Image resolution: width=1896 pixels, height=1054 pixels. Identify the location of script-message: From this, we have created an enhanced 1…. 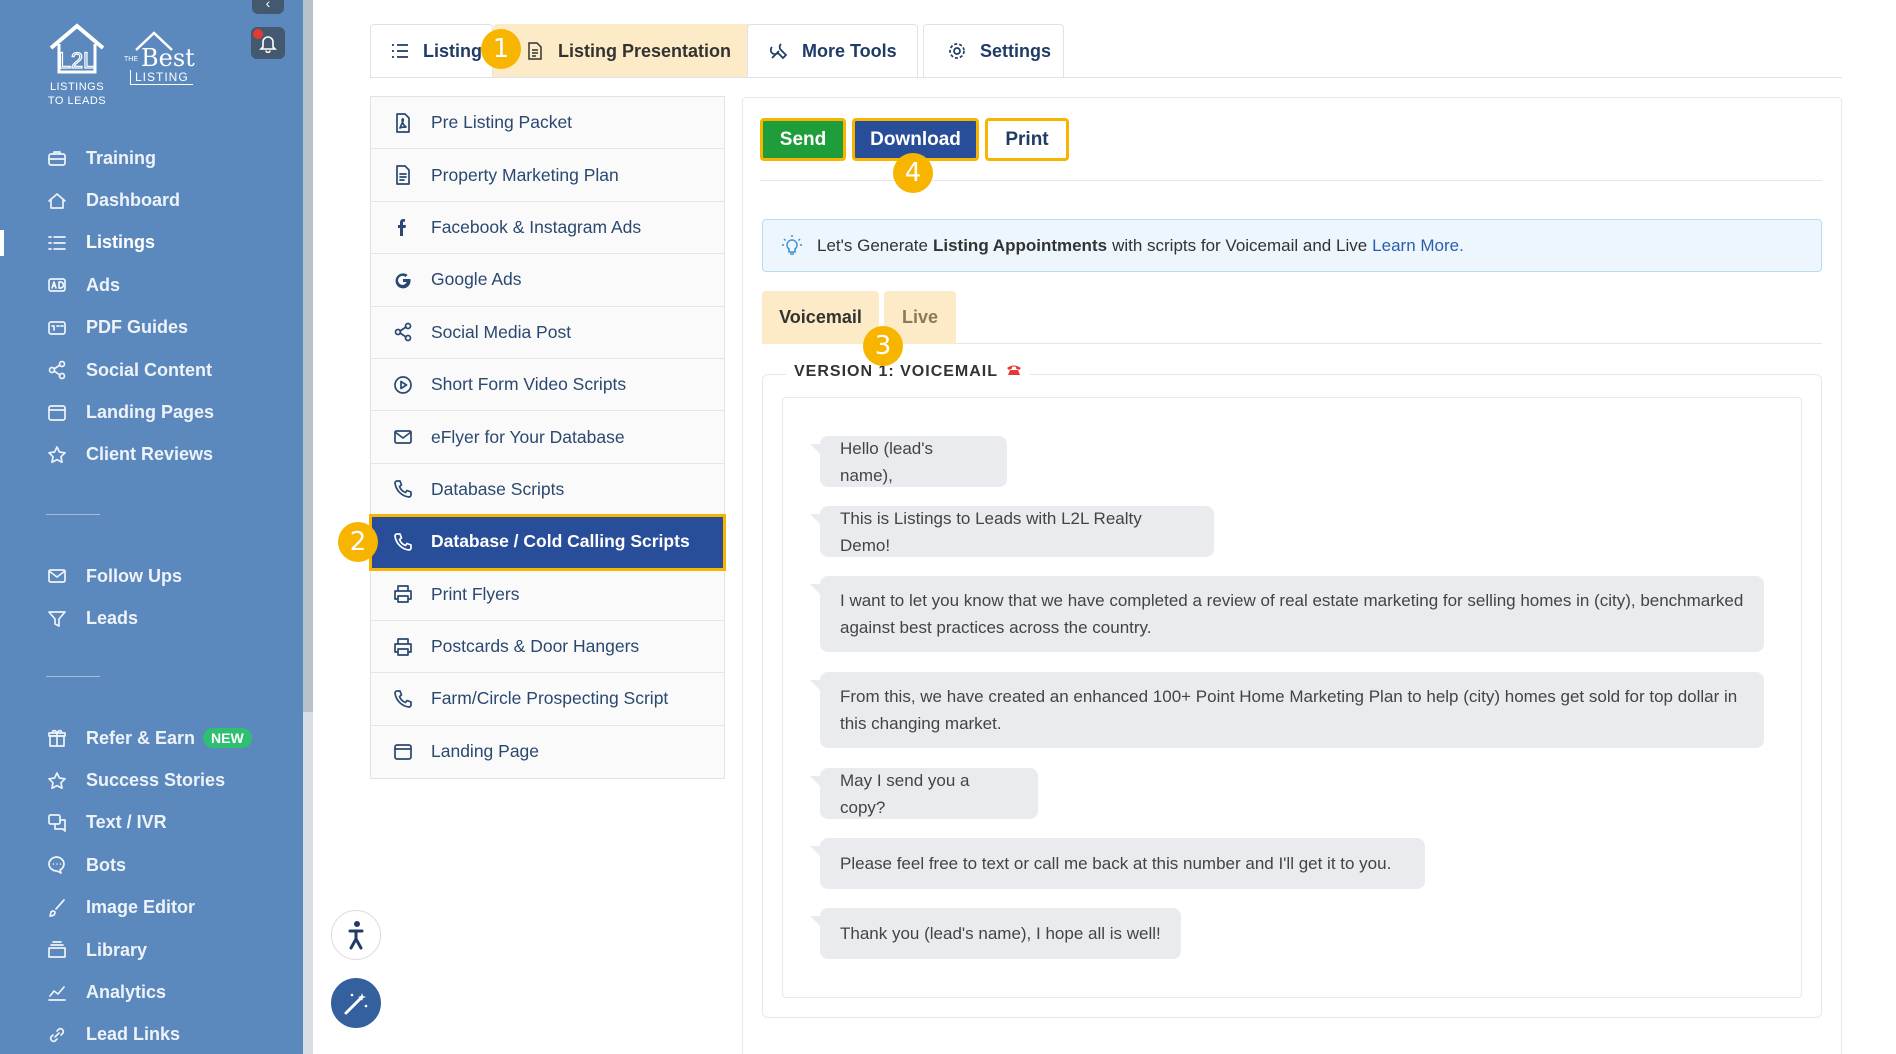
(1287, 710).